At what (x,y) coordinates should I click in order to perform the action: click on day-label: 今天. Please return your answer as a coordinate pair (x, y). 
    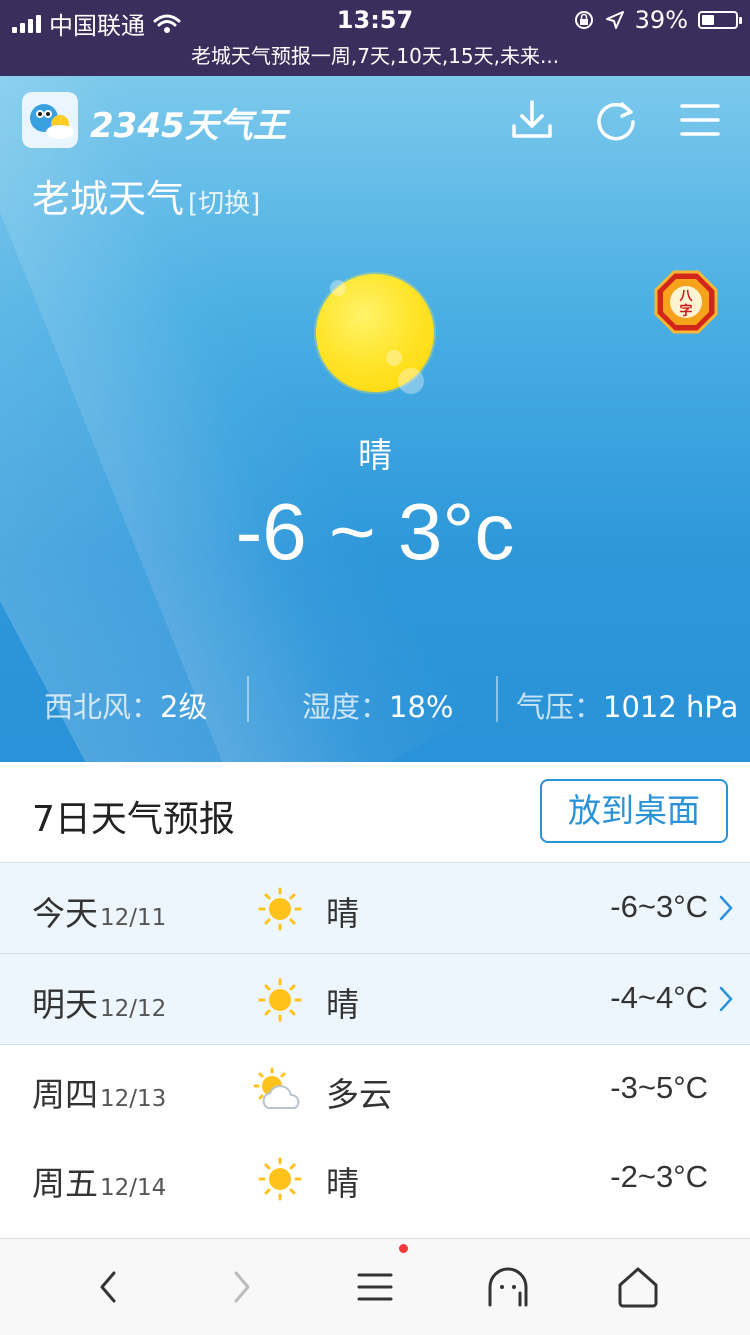
    Looking at the image, I should click on (65, 913).